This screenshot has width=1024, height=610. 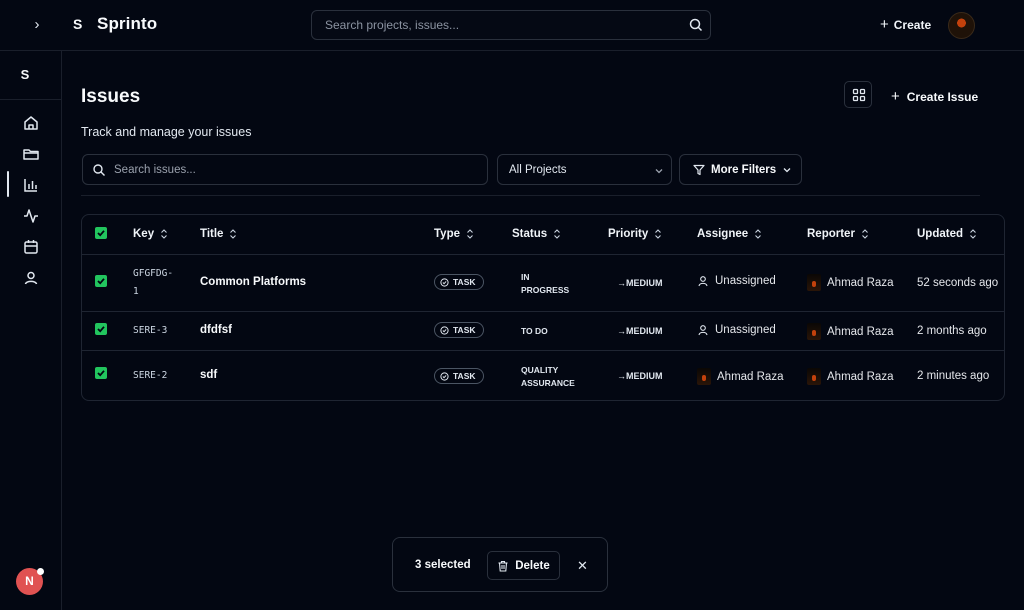 What do you see at coordinates (729, 234) in the screenshot?
I see `column-header-assignee: Assignee` at bounding box center [729, 234].